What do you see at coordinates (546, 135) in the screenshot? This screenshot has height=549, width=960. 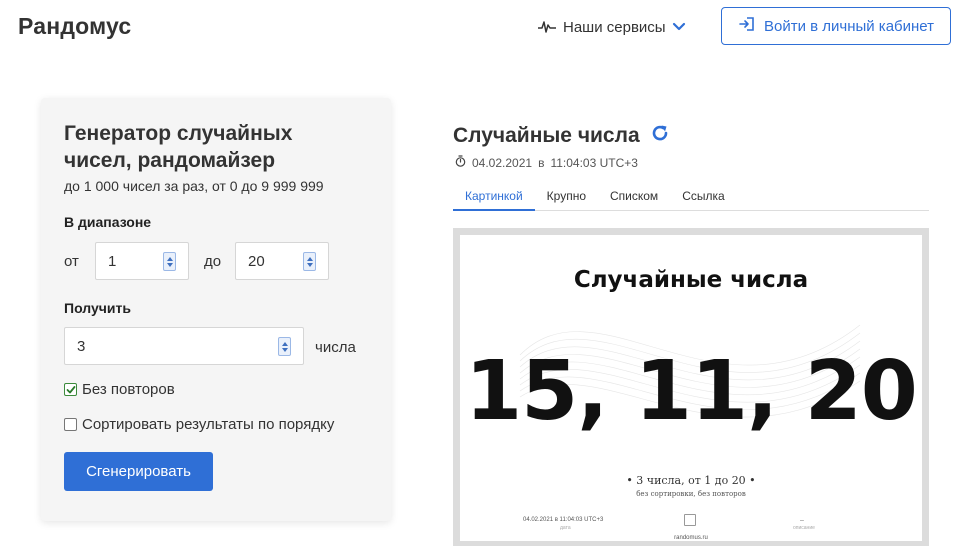 I see `result-title: Случайные числа` at bounding box center [546, 135].